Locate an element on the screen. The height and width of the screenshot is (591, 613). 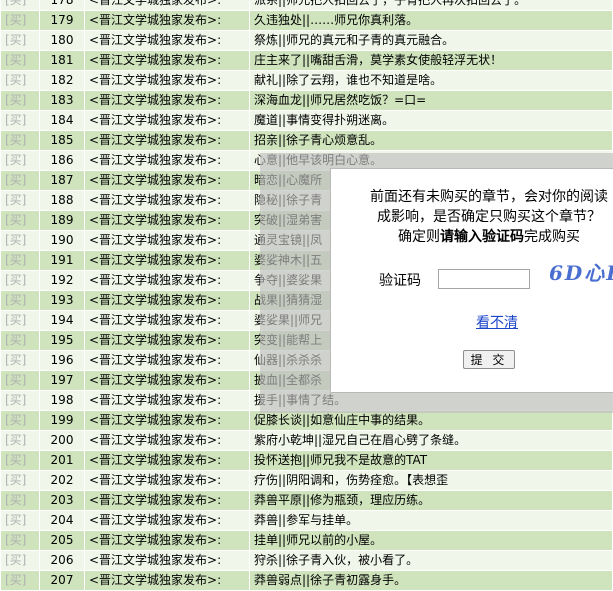
captcha-refresh-link: 看不清 is located at coordinates (497, 322).